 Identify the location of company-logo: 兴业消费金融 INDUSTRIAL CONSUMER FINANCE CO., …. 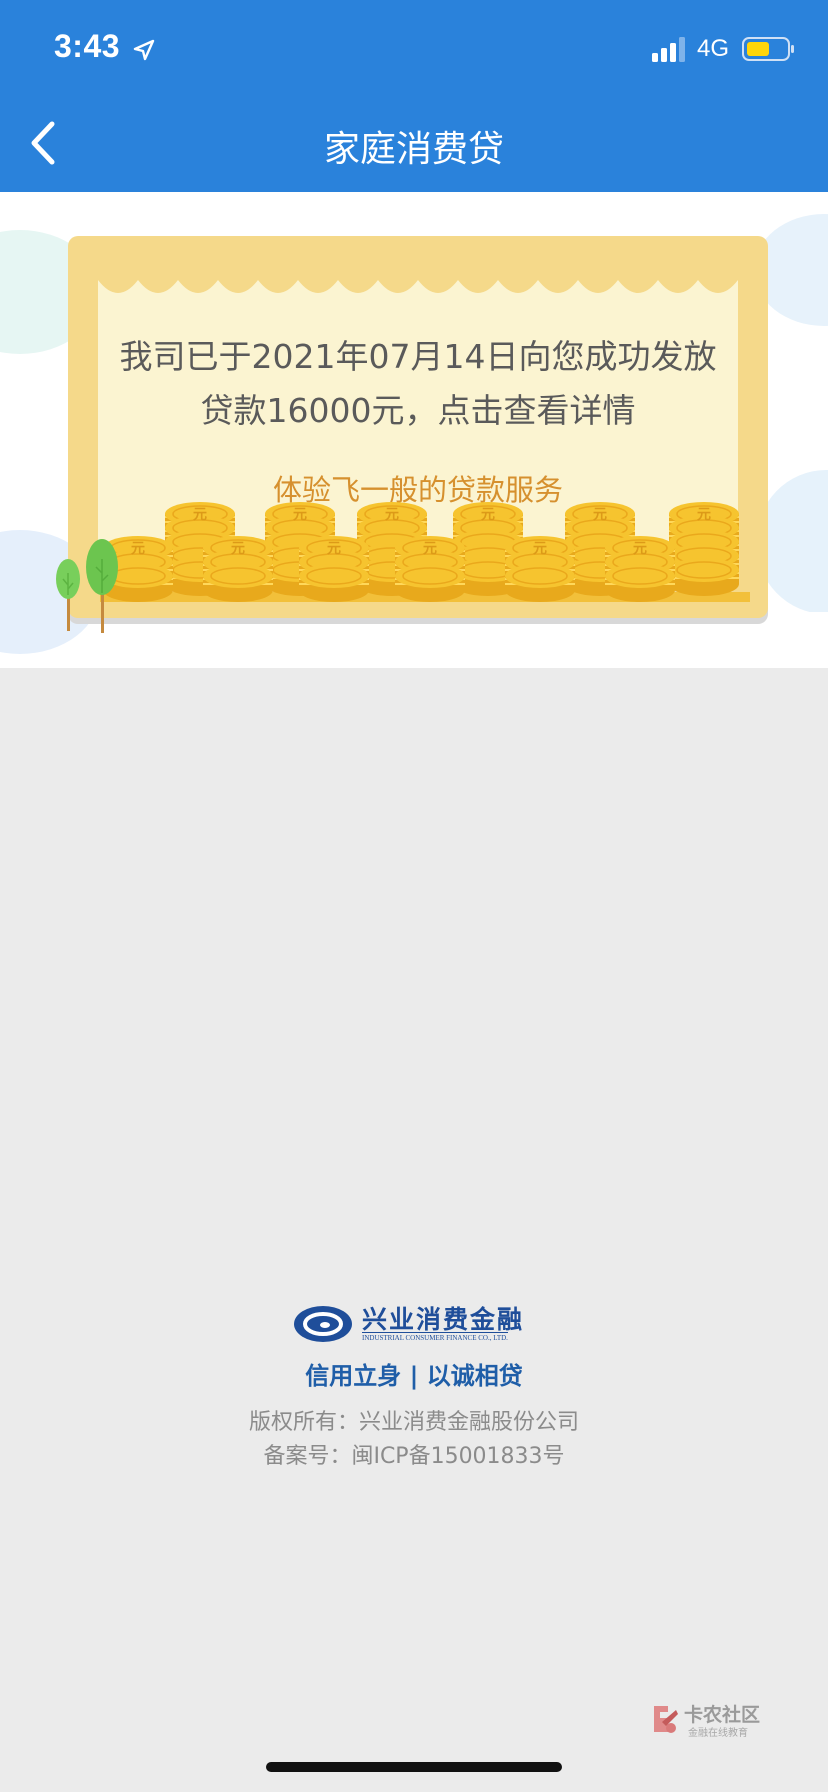
(414, 1325).